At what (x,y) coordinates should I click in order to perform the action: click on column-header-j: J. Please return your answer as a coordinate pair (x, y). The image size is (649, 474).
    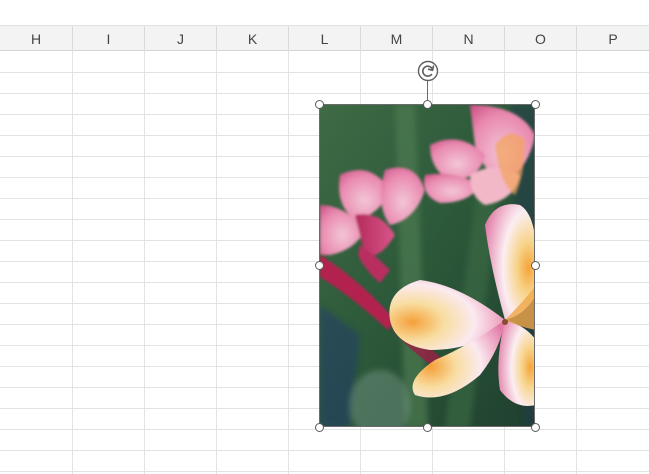
    Looking at the image, I should click on (181, 38).